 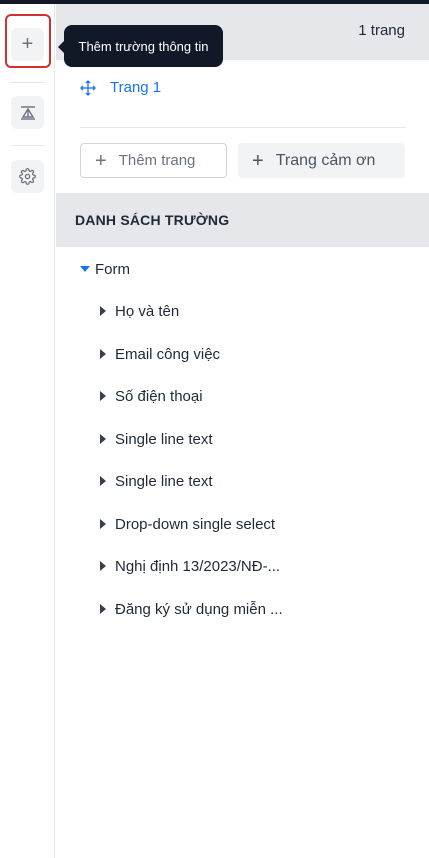 What do you see at coordinates (152, 220) in the screenshot?
I see `field-list-title: DANH SÁCH TRƯỜNG` at bounding box center [152, 220].